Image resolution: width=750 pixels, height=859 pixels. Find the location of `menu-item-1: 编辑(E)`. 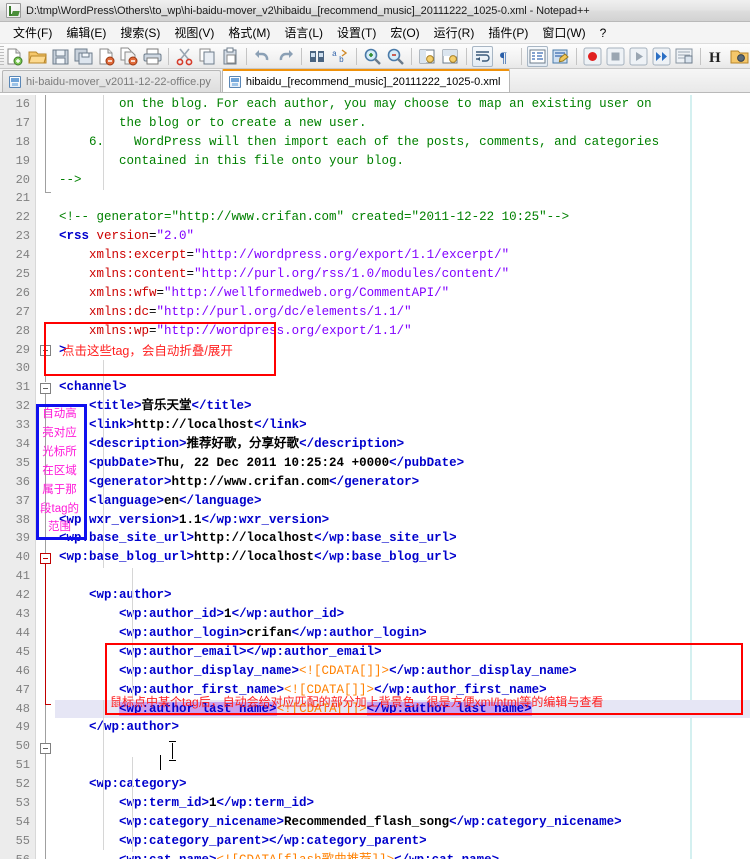

menu-item-1: 编辑(E) is located at coordinates (86, 32).